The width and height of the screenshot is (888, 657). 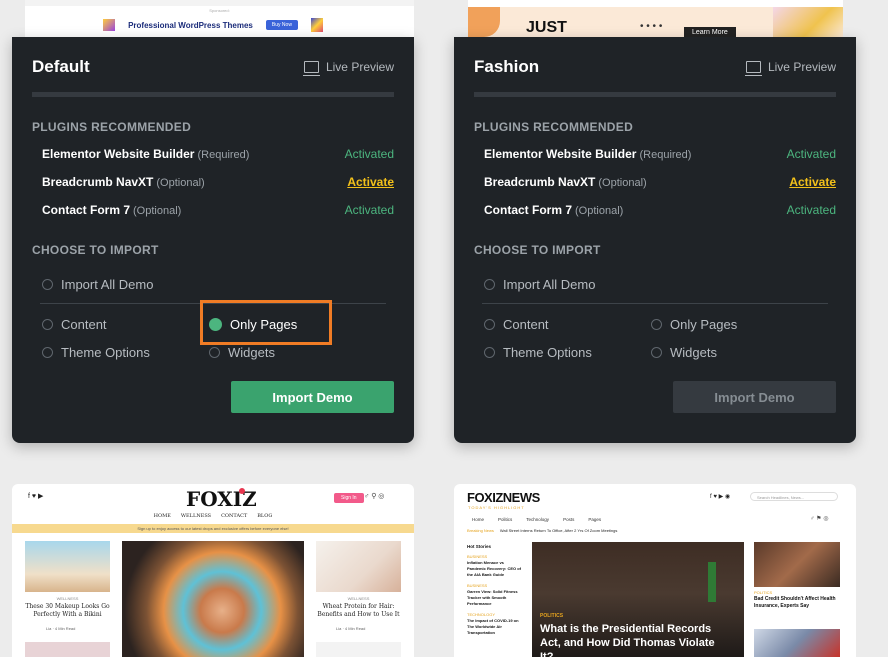 What do you see at coordinates (704, 324) in the screenshot?
I see `option-label: Only Pages` at bounding box center [704, 324].